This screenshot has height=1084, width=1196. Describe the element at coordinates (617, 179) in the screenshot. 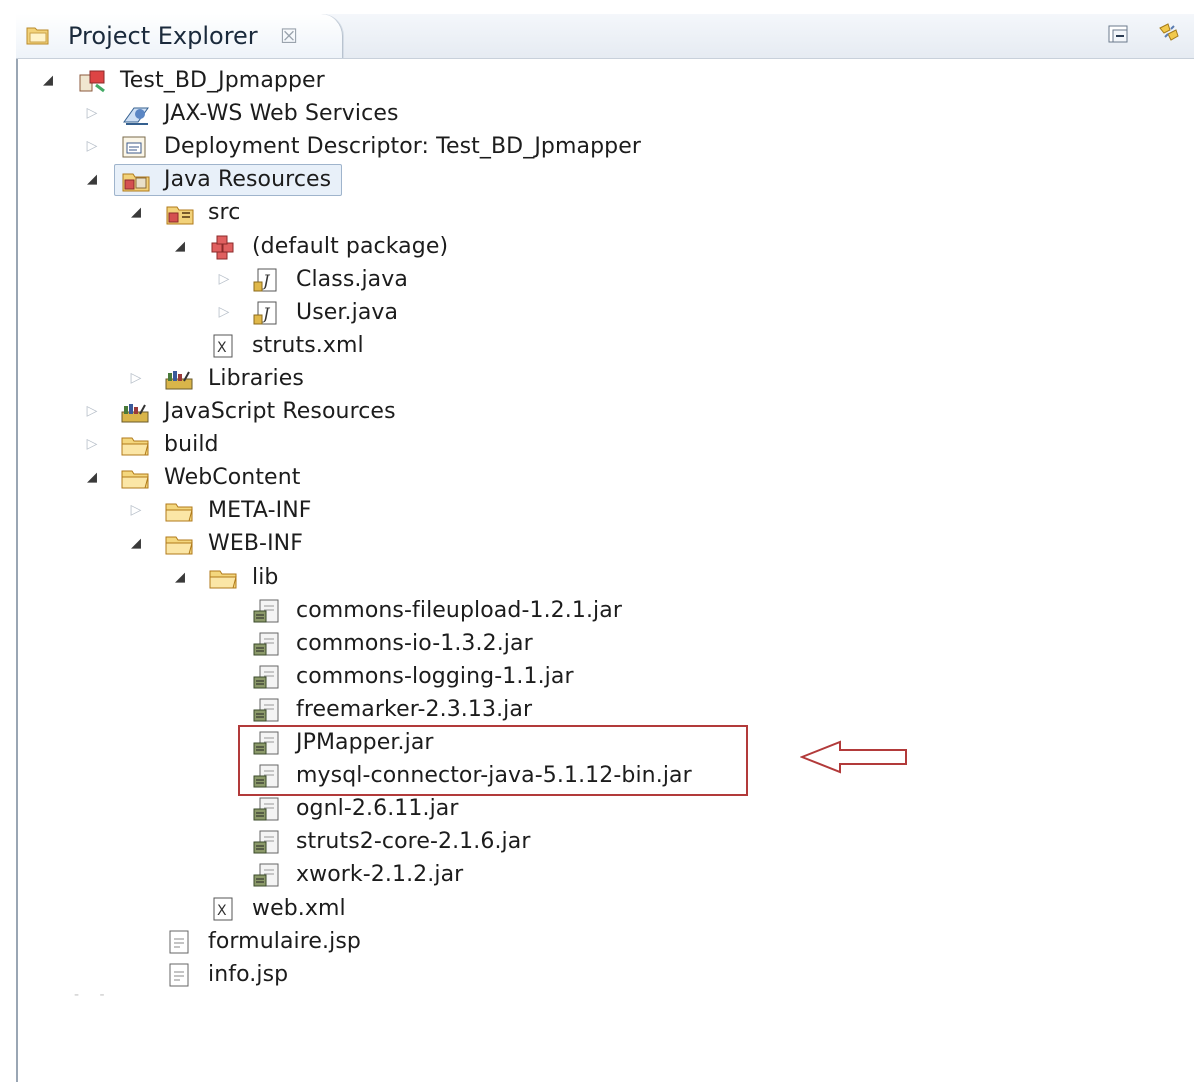

I see `tree-item: ◢ Java Resources` at that location.